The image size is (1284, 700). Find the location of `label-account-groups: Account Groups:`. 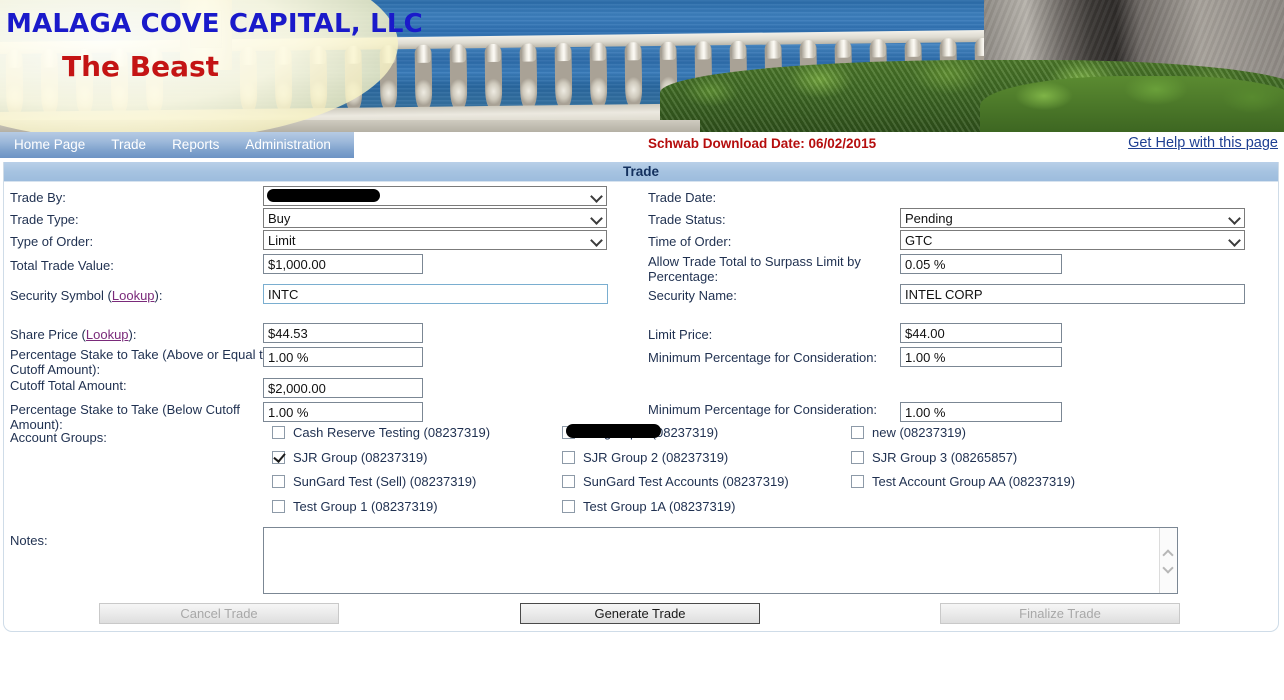

label-account-groups: Account Groups: is located at coordinates (58, 437).